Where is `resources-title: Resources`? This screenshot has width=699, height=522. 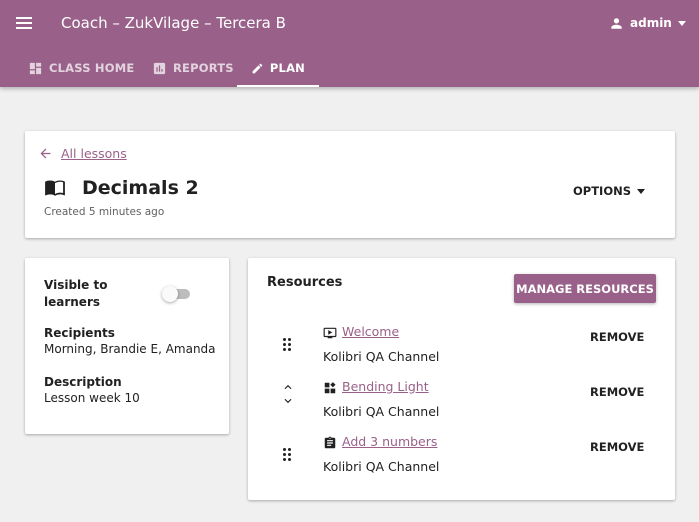 resources-title: Resources is located at coordinates (305, 282).